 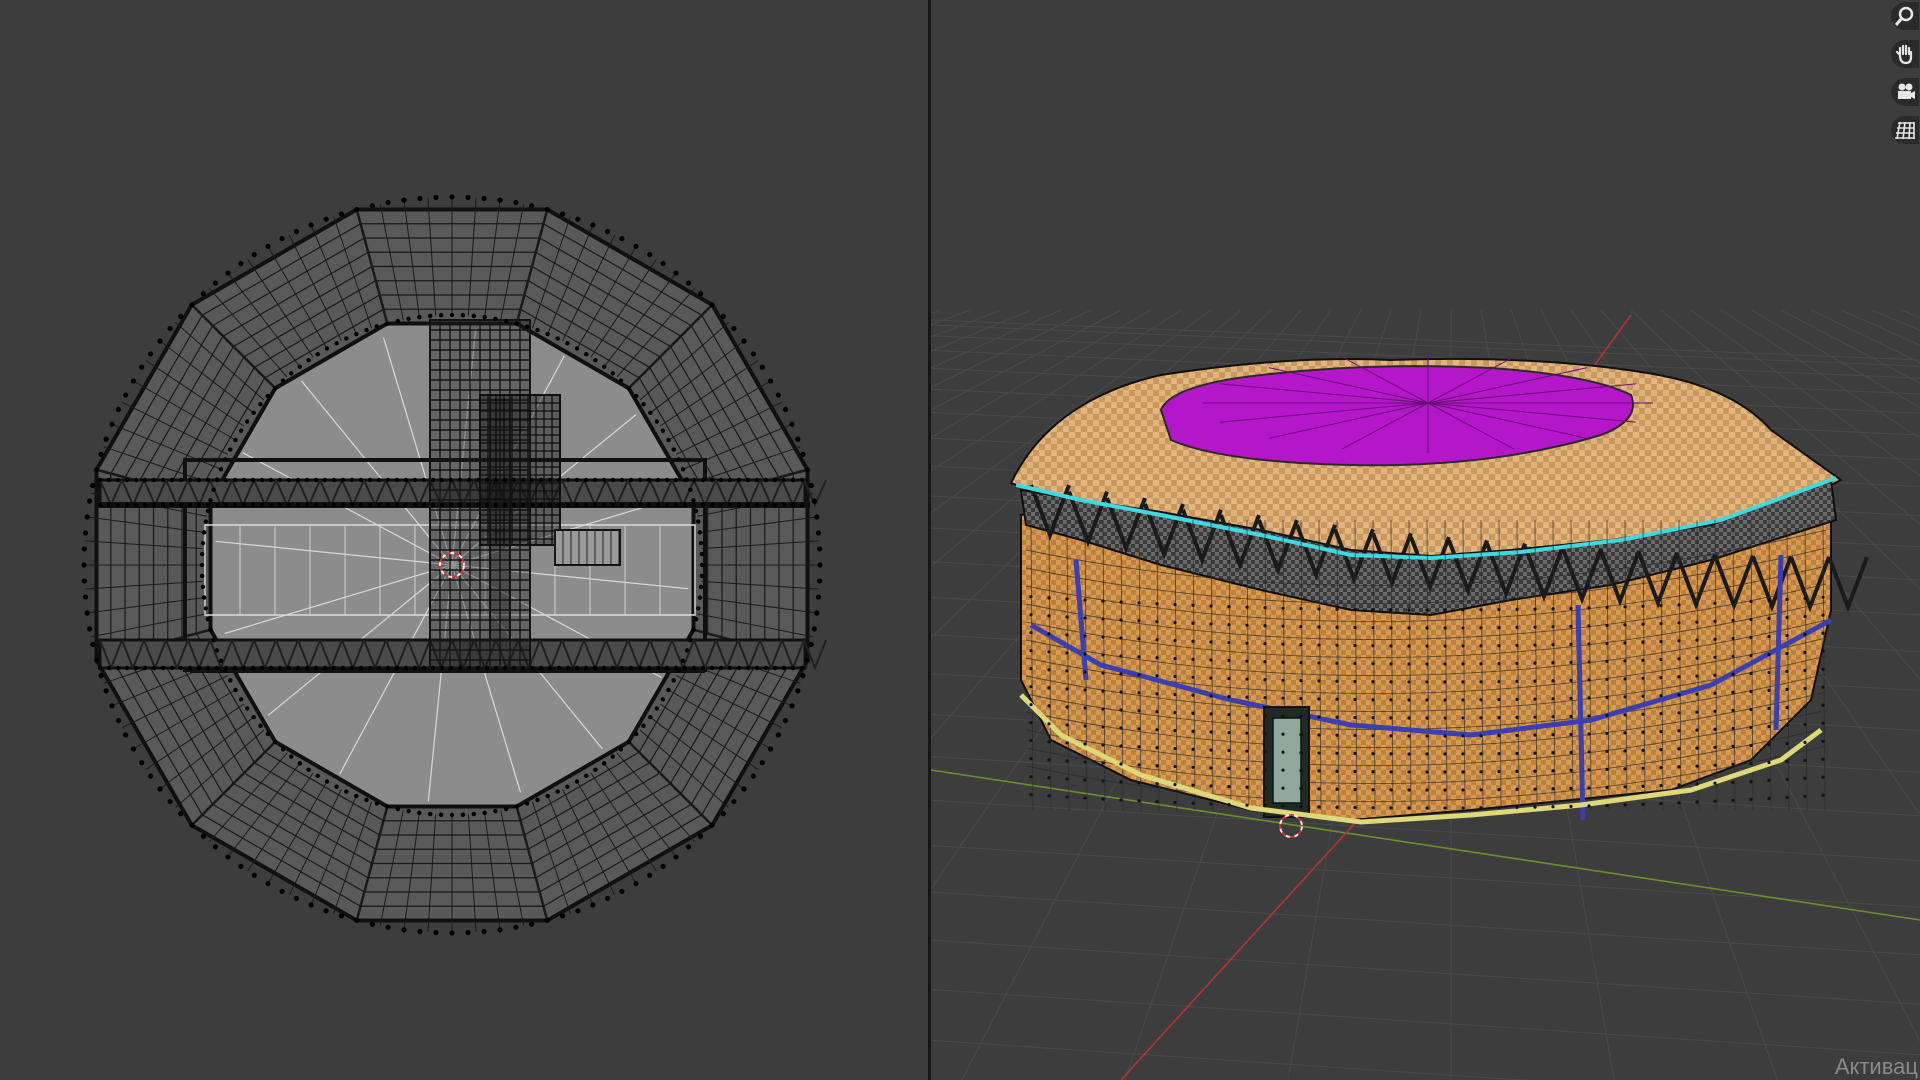 I want to click on grid-ortho-icon, so click(x=1905, y=130).